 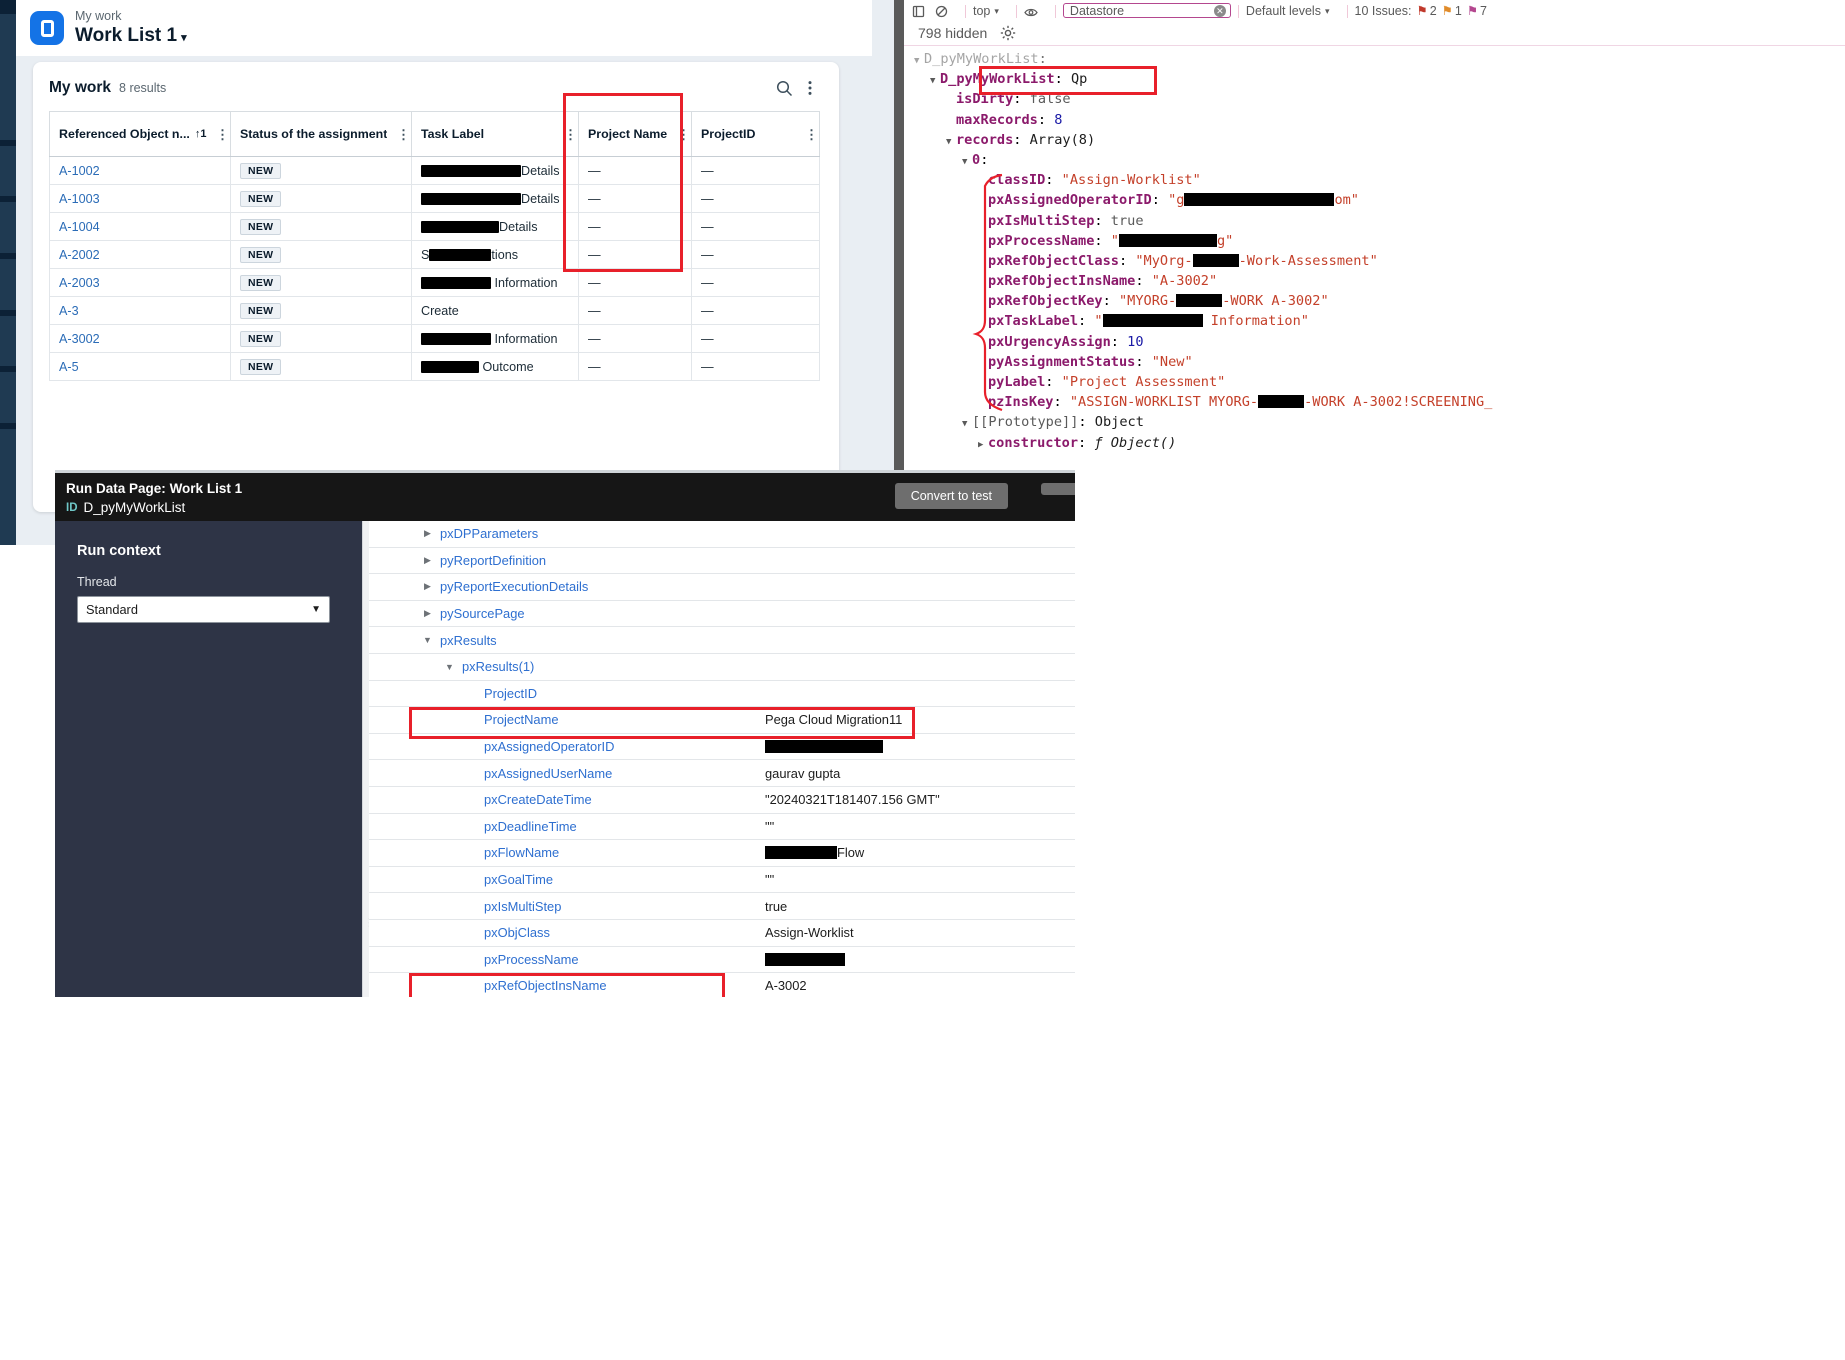 What do you see at coordinates (1374, 79) in the screenshot?
I see `console-line: ▼ D_pyMyWorkList: Qp` at bounding box center [1374, 79].